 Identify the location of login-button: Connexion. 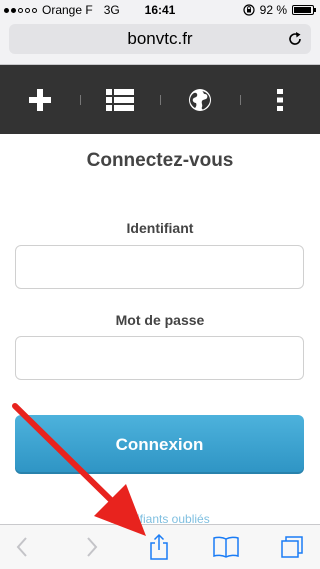
(159, 444).